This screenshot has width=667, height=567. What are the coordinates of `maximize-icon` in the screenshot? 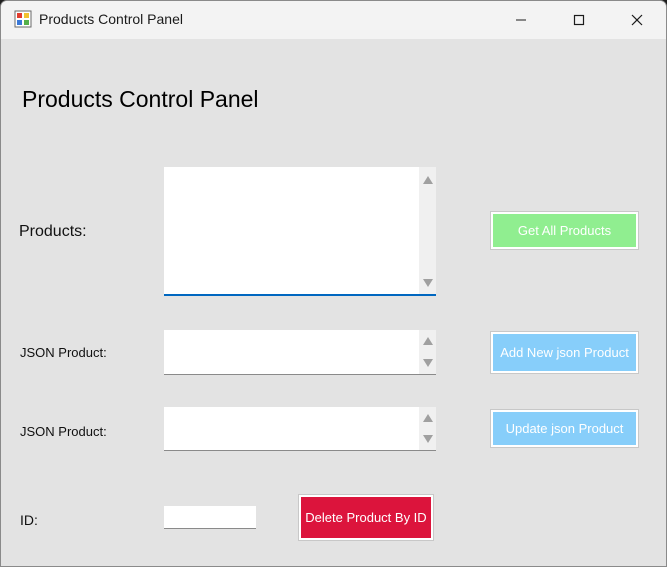 It's located at (579, 20).